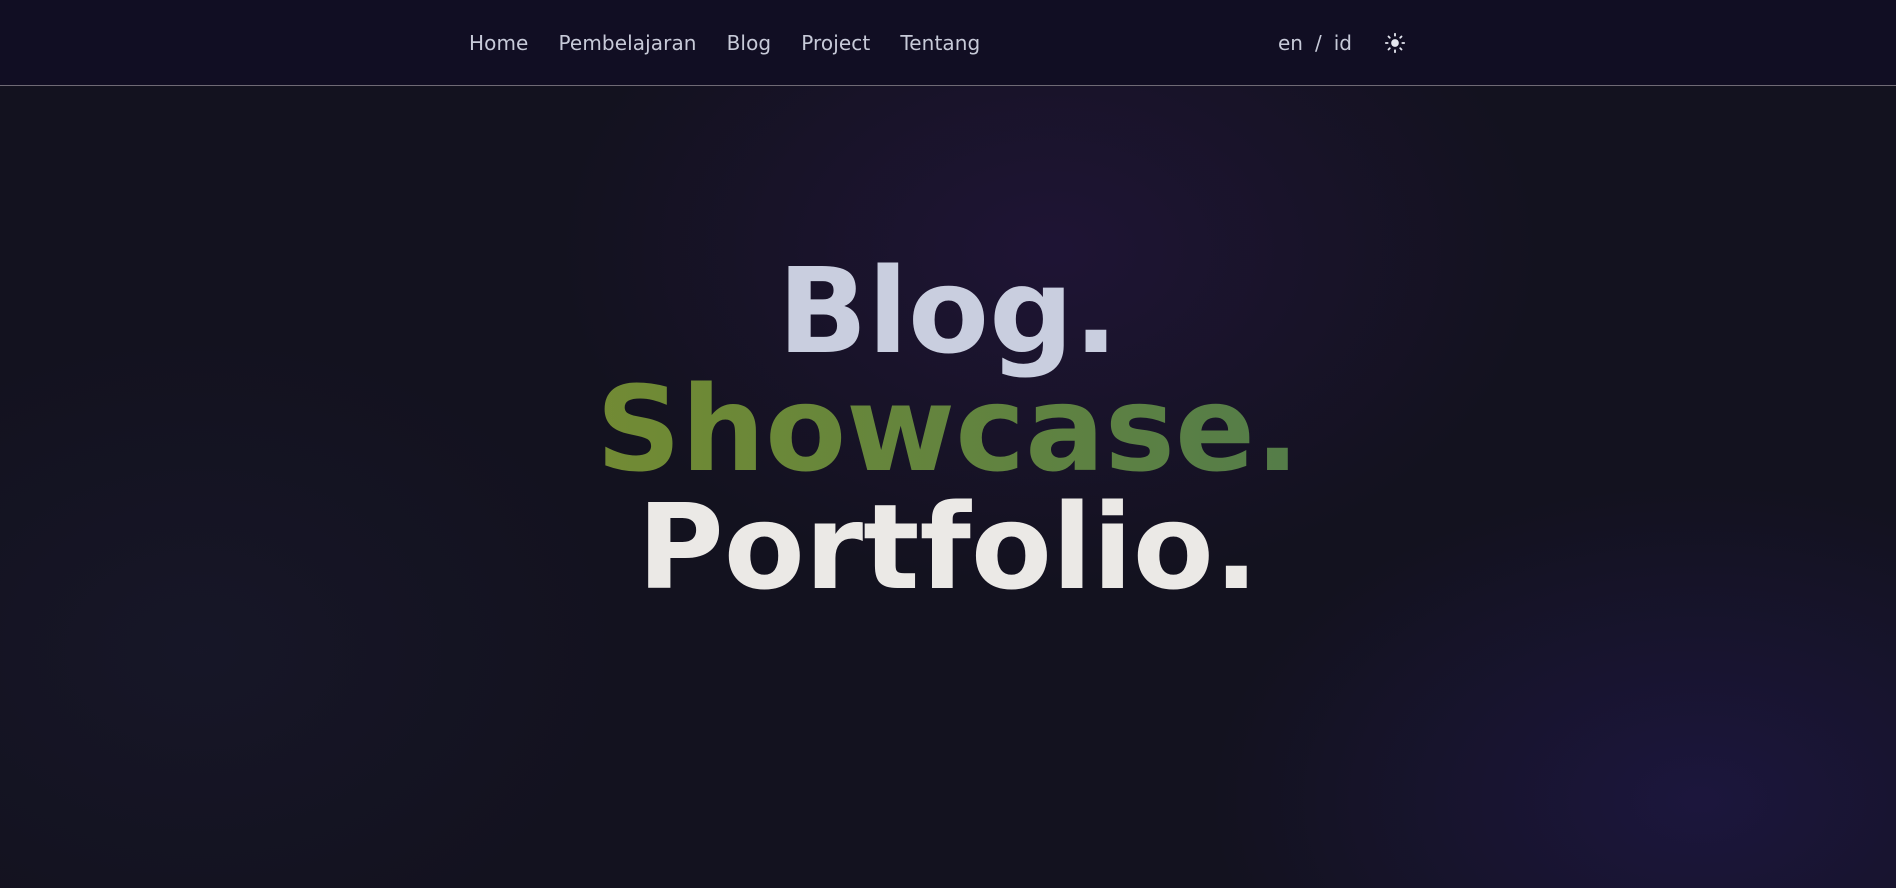  I want to click on nav-link-home: Home, so click(498, 43).